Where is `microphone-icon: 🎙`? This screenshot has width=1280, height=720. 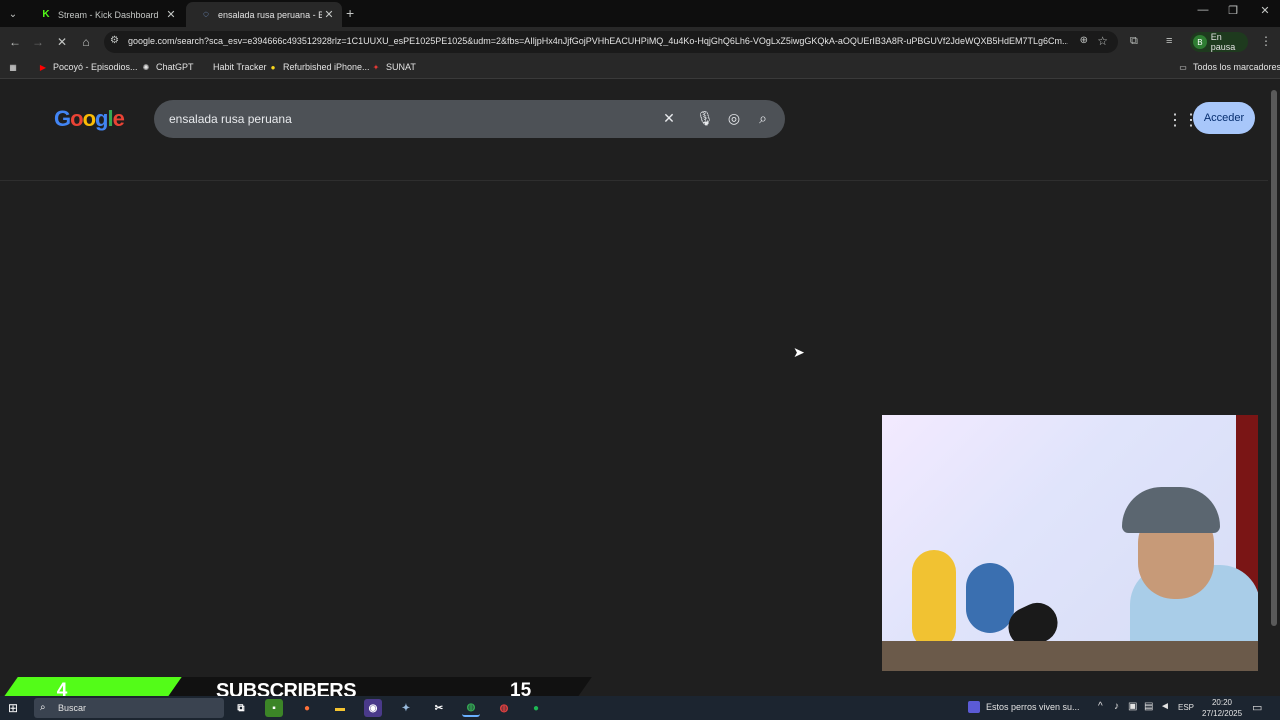 microphone-icon: 🎙 is located at coordinates (705, 118).